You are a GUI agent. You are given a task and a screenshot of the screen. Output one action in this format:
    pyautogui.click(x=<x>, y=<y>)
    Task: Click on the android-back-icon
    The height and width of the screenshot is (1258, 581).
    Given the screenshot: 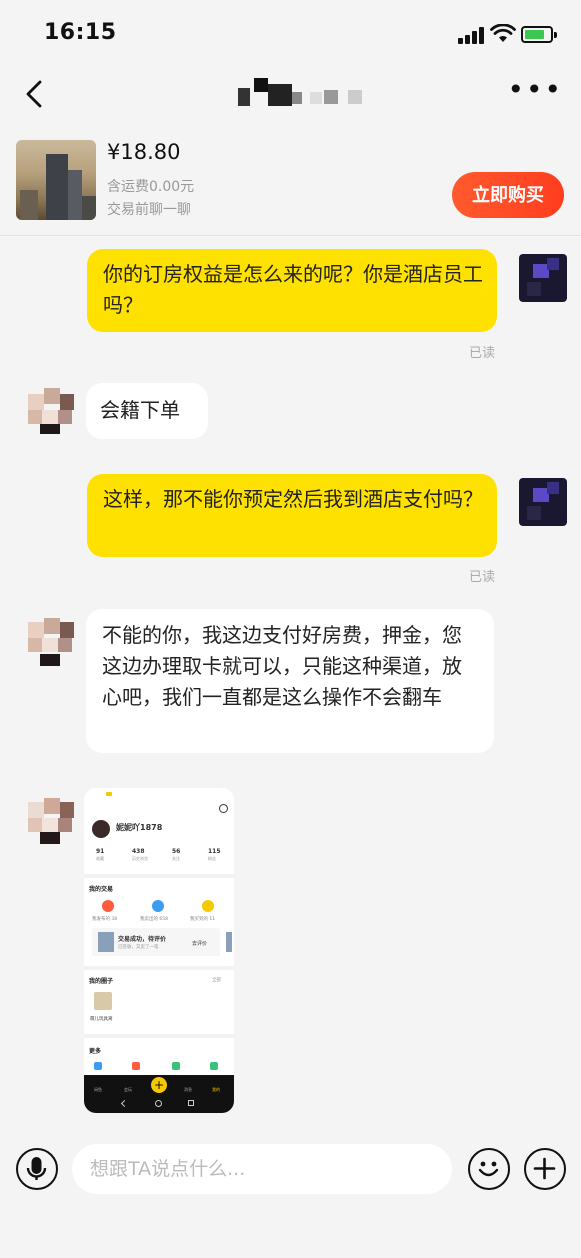 What is the action you would take?
    pyautogui.click(x=124, y=1103)
    